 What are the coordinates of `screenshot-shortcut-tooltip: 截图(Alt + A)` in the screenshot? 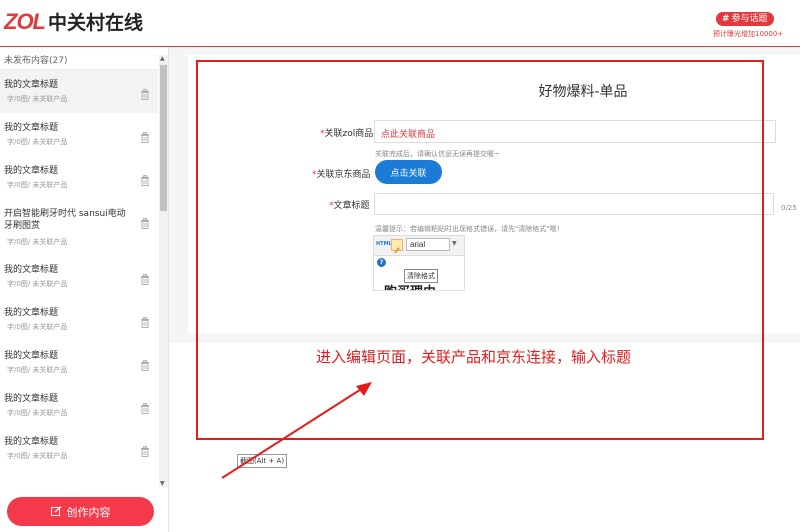 It's located at (262, 461).